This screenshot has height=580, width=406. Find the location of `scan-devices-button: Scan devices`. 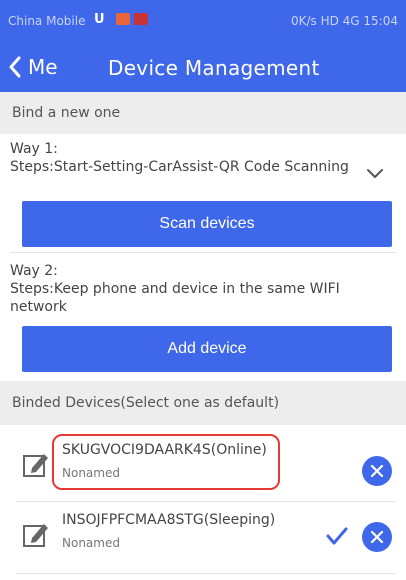

scan-devices-button: Scan devices is located at coordinates (207, 224).